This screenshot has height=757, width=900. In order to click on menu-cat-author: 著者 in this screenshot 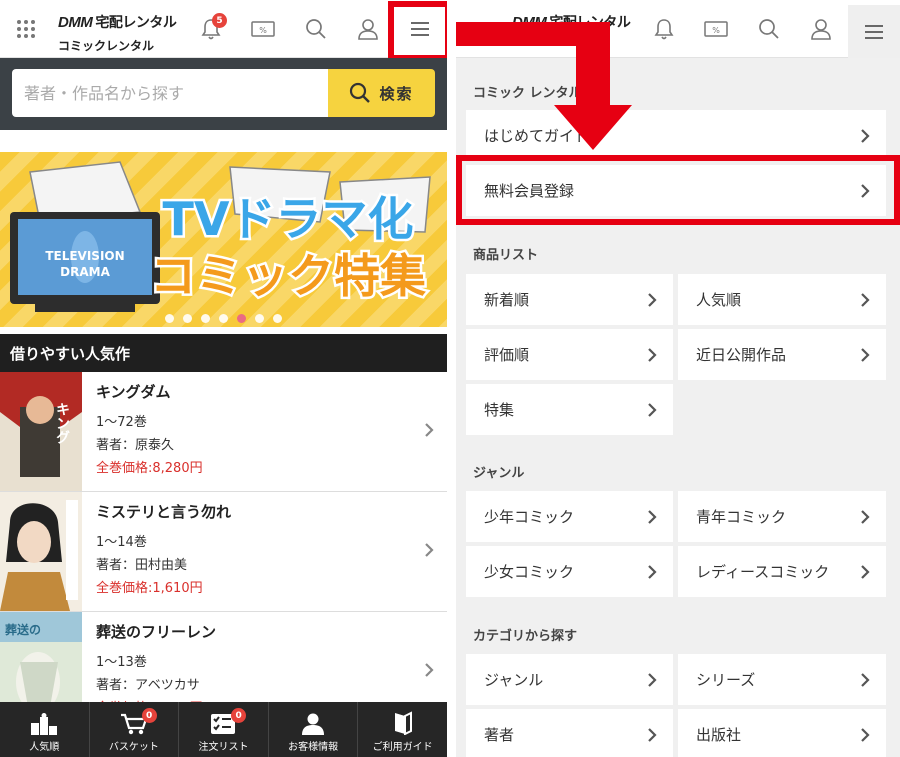, I will do `click(569, 733)`.